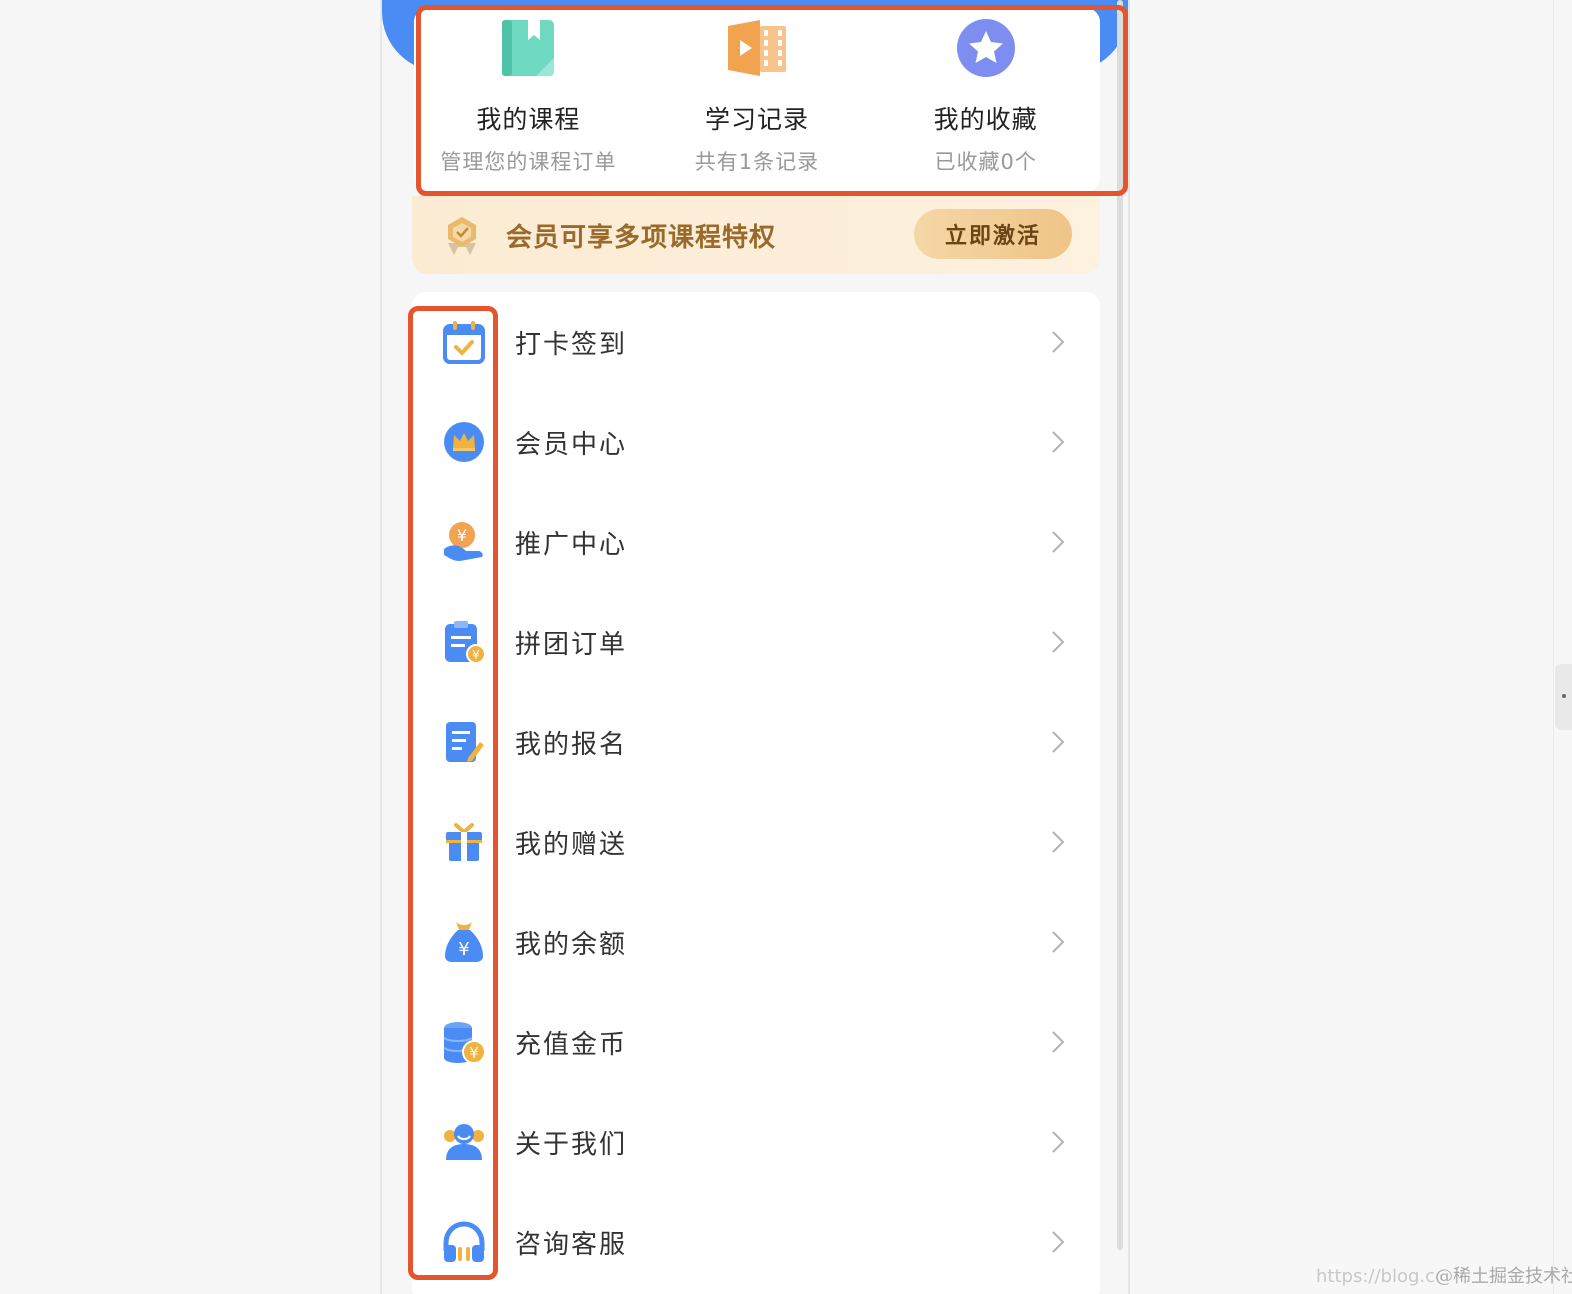 Image resolution: width=1572 pixels, height=1294 pixels. What do you see at coordinates (756, 542) in the screenshot?
I see `menu-item-promotion-center: ¥ 推广中心` at bounding box center [756, 542].